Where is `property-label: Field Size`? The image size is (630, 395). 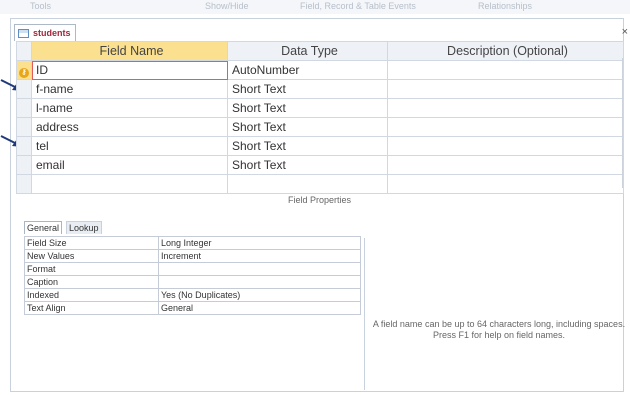 property-label: Field Size is located at coordinates (91, 243).